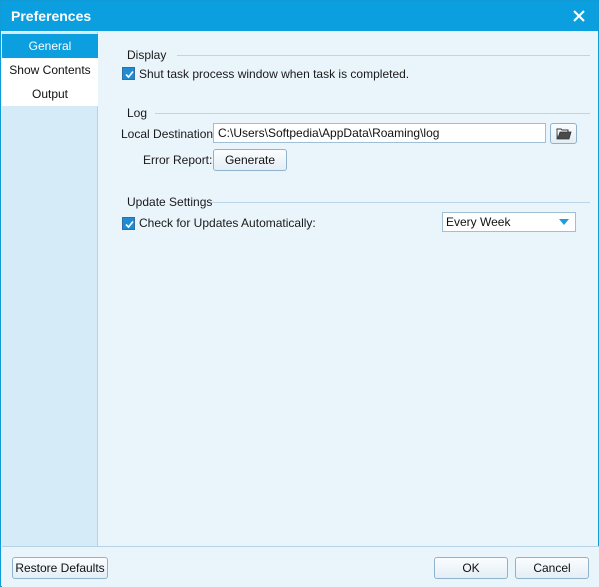  What do you see at coordinates (60, 568) in the screenshot?
I see `restore-defaults-button: Restore Defaults` at bounding box center [60, 568].